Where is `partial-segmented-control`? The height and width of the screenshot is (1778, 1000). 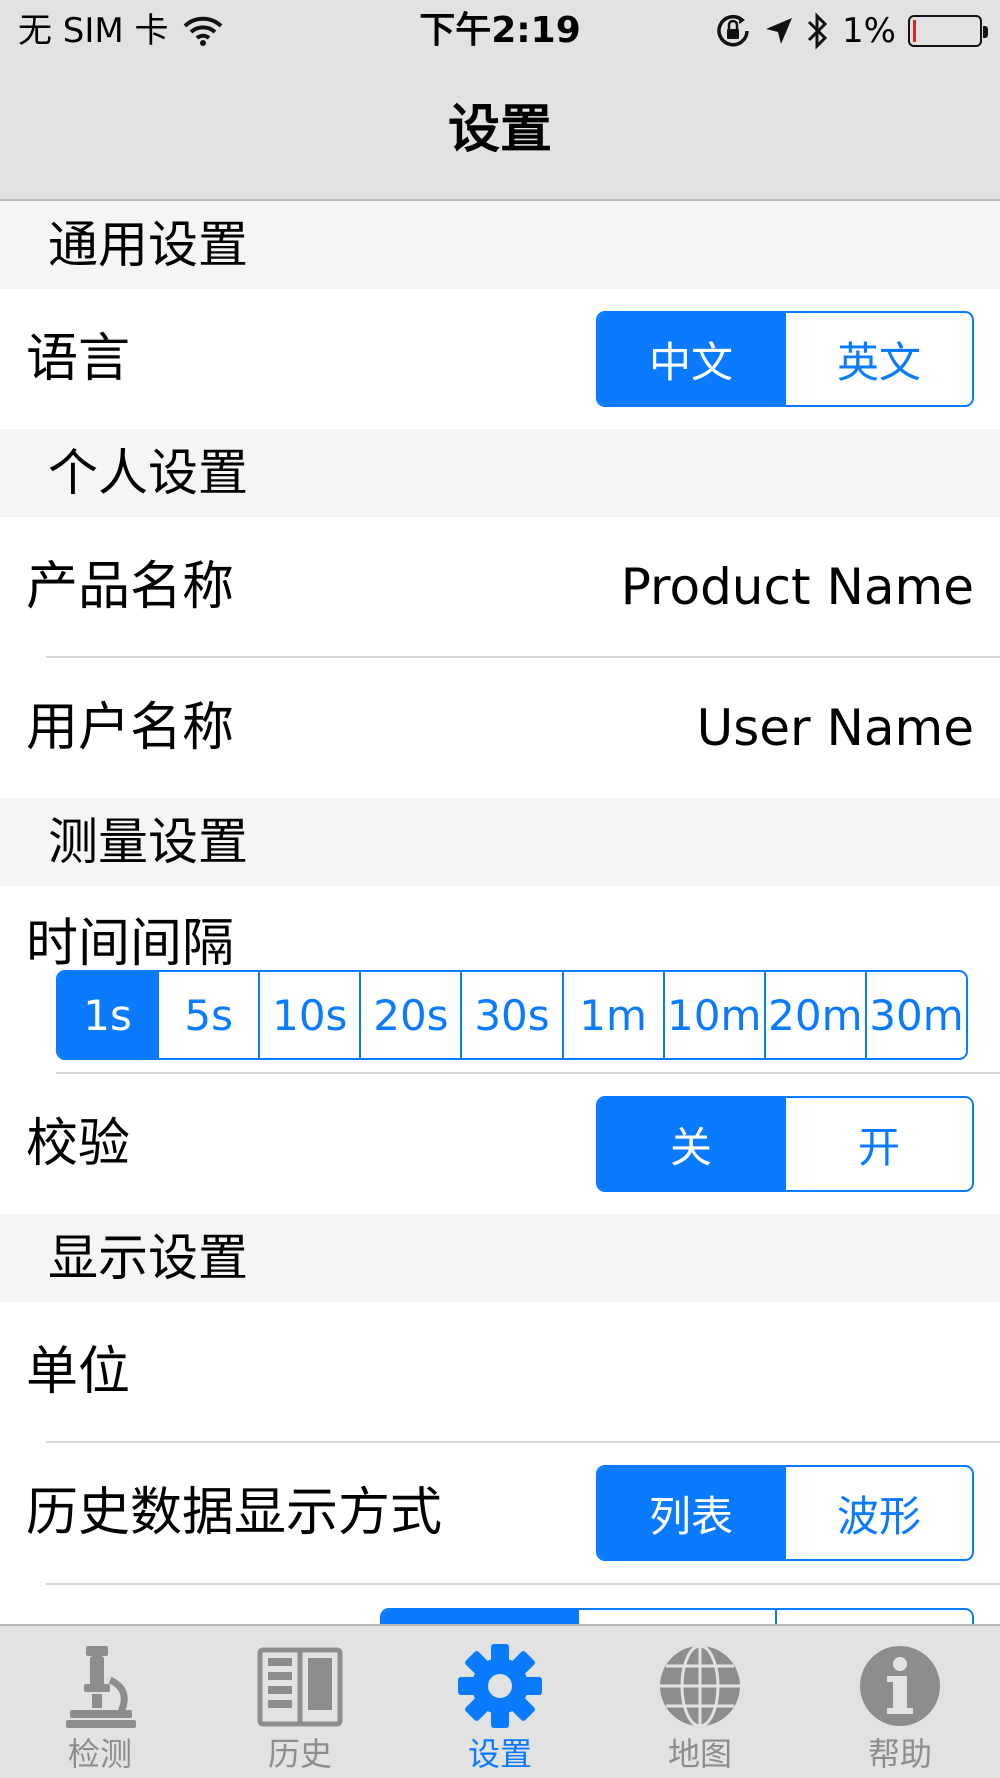 partial-segmented-control is located at coordinates (677, 1616).